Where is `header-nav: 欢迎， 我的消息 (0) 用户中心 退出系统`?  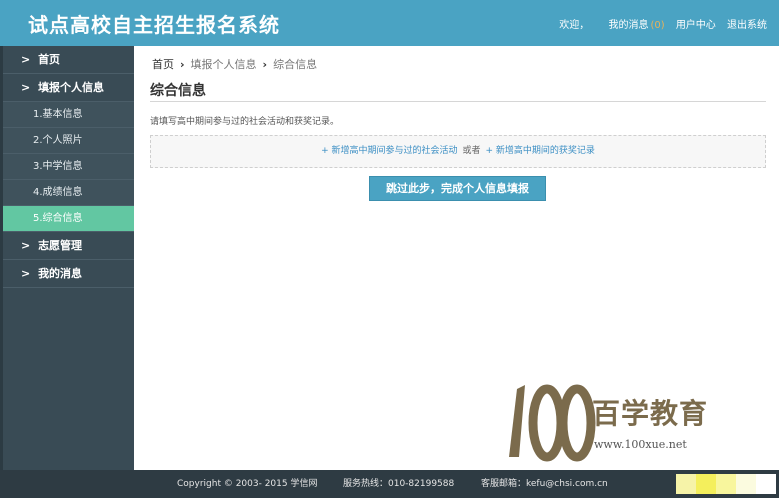 header-nav: 欢迎， 我的消息 (0) 用户中心 退出系统 is located at coordinates (659, 23).